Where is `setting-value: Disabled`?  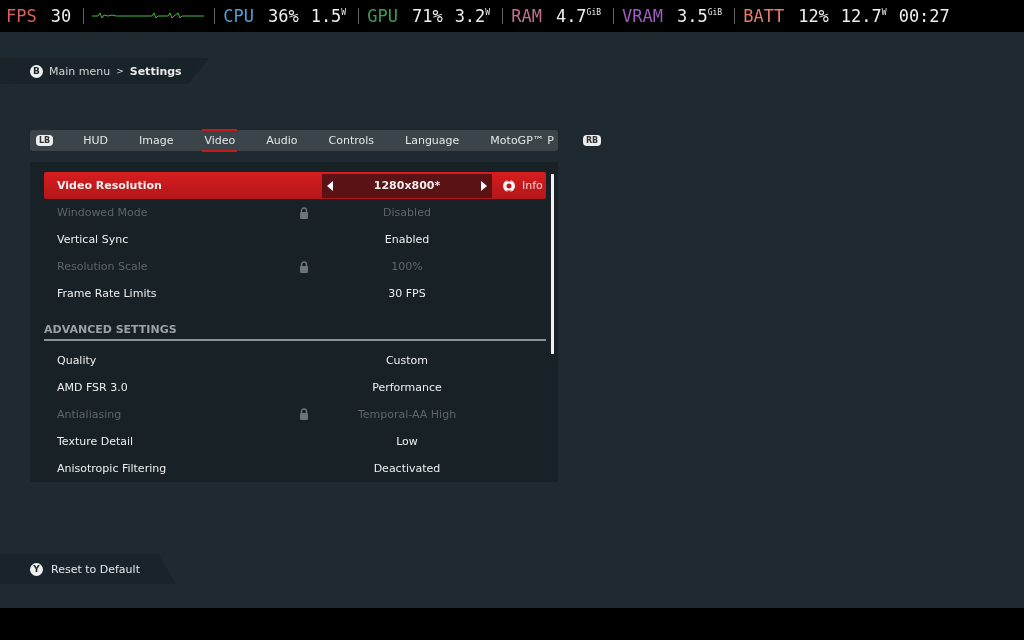 setting-value: Disabled is located at coordinates (407, 213).